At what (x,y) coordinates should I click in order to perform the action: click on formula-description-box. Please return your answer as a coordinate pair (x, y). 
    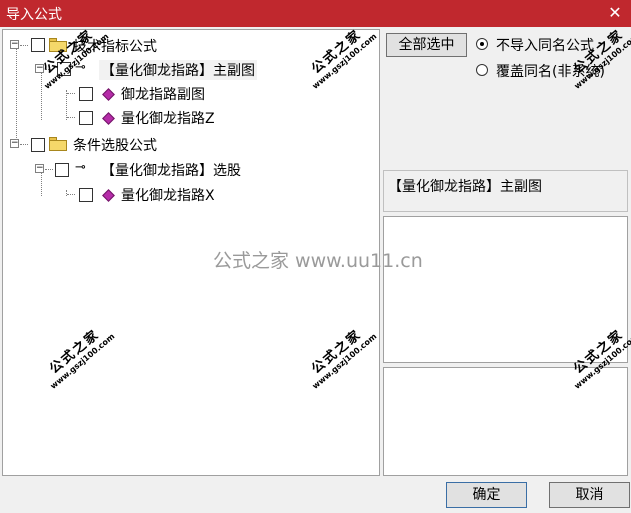
    Looking at the image, I should click on (505, 289).